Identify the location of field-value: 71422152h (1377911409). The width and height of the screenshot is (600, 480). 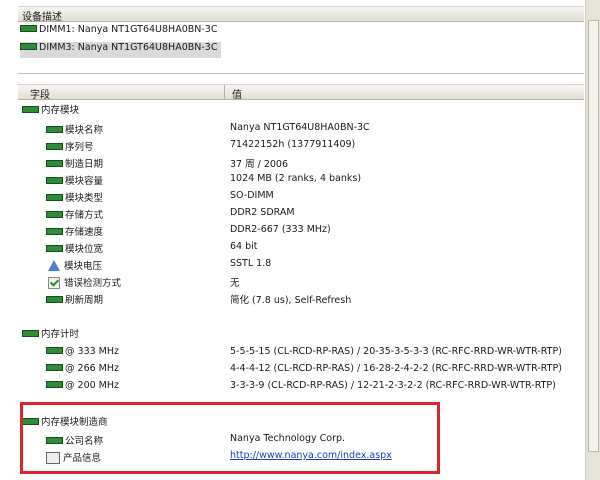
(293, 144).